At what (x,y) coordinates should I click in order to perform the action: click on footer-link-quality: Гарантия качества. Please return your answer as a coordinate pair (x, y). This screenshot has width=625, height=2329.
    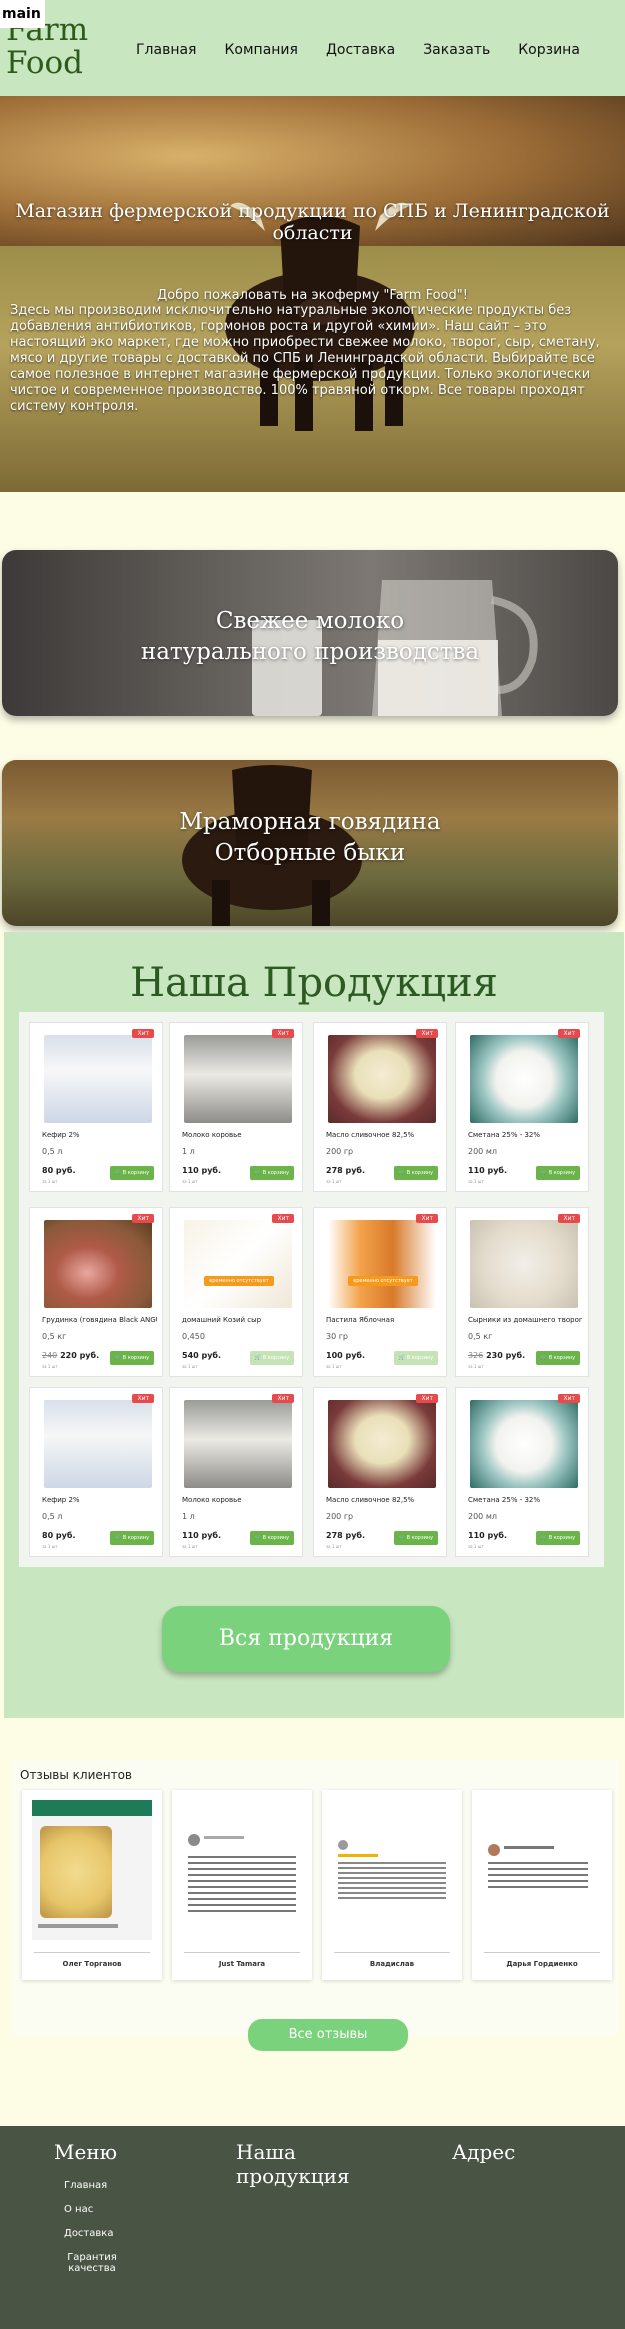
    Looking at the image, I should click on (92, 2263).